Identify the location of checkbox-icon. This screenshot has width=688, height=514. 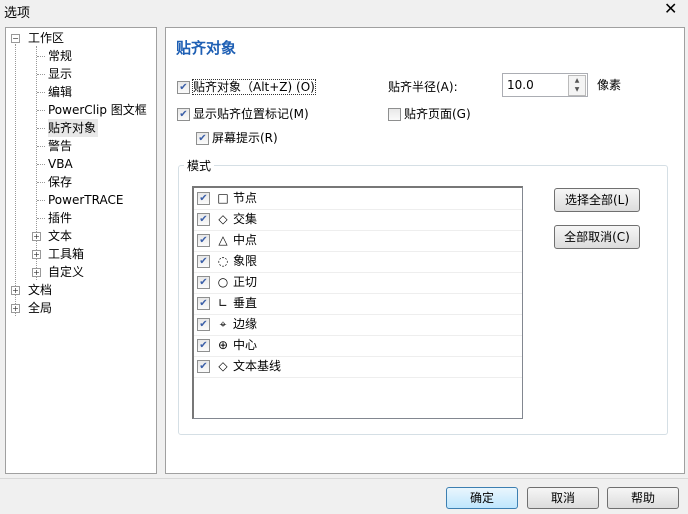
(394, 114).